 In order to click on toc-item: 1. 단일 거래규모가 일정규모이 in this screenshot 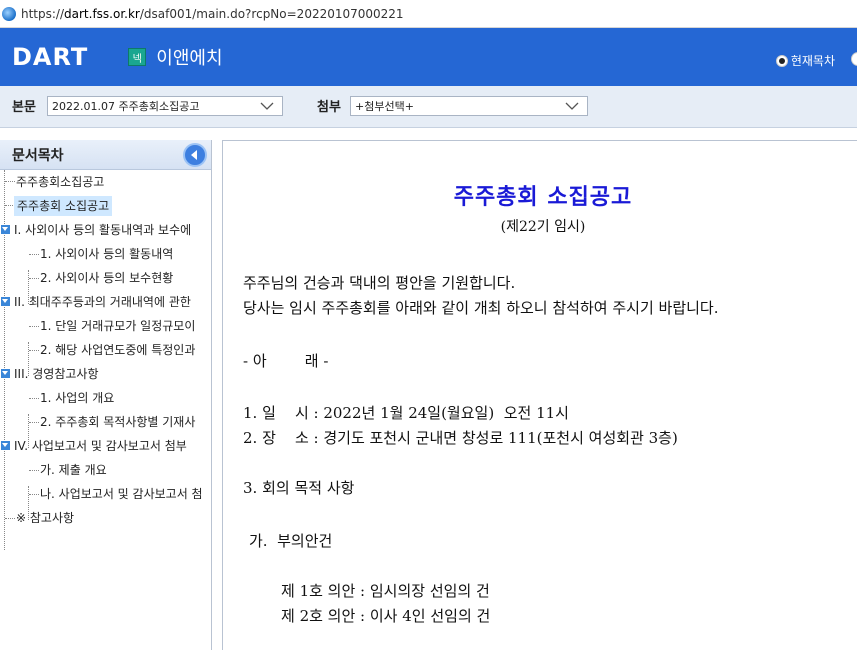, I will do `click(125, 326)`.